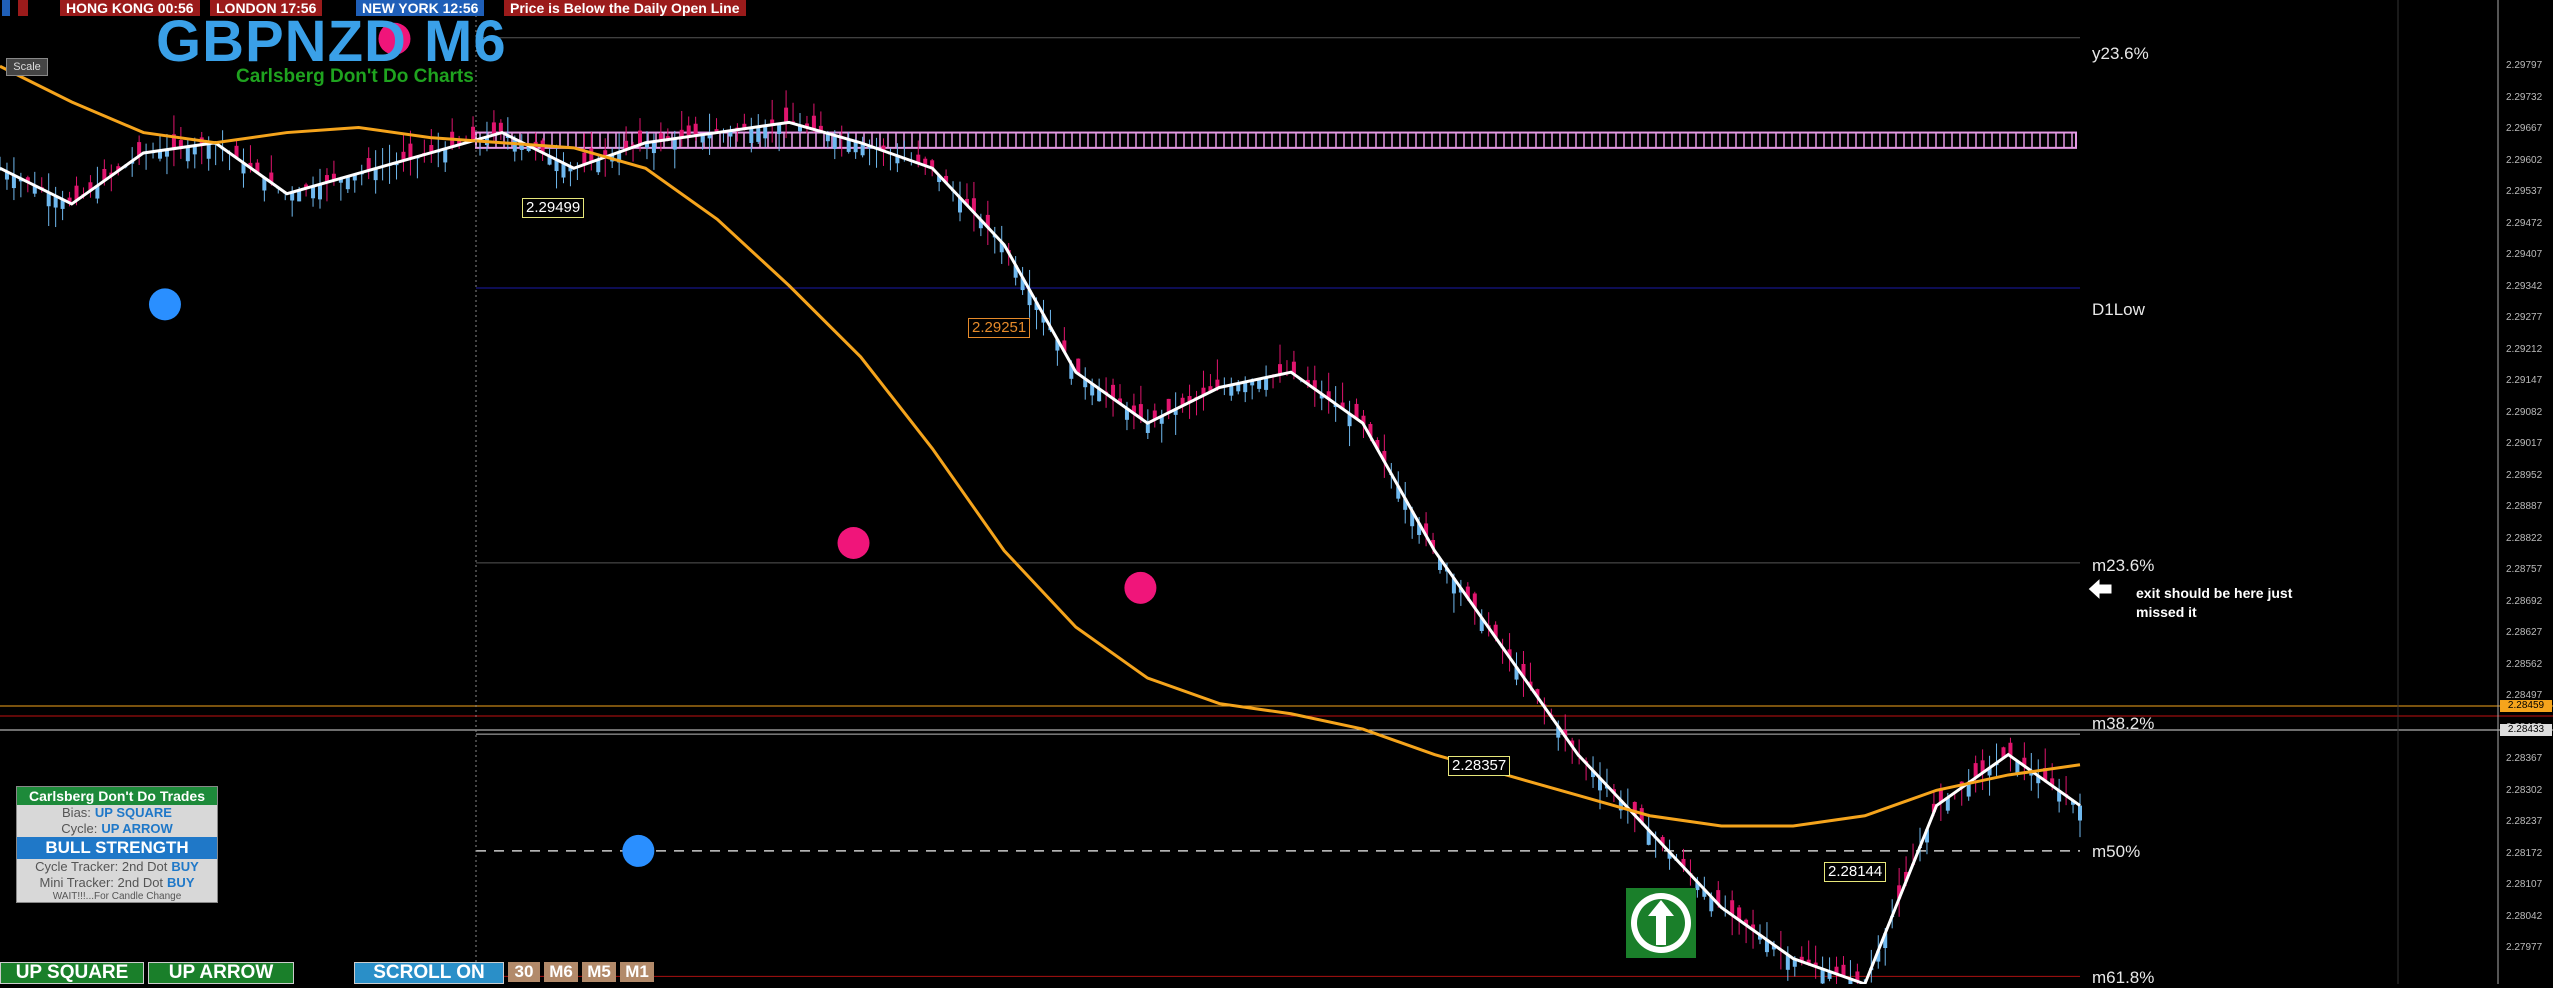  I want to click on axis-tick: 2.27977, so click(2524, 947).